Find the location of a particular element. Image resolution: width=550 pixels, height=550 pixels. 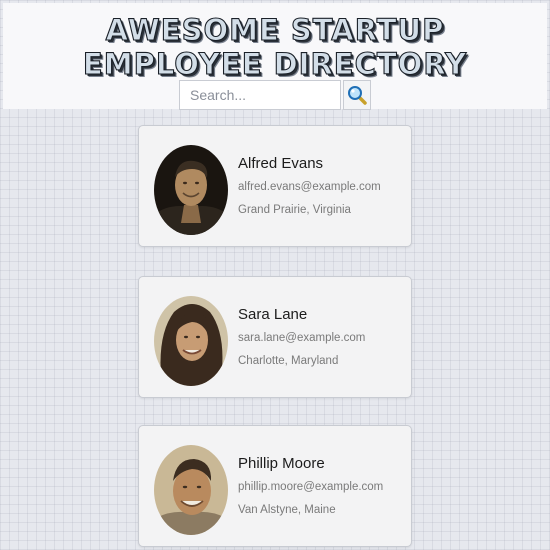

magnifier-icon is located at coordinates (357, 95).